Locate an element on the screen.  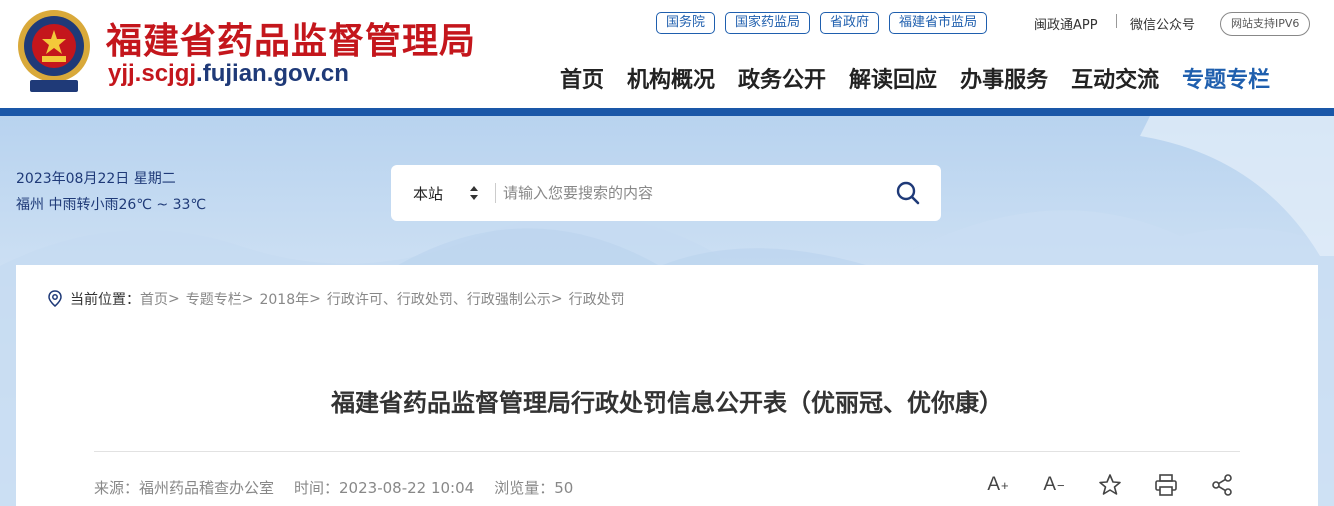
domain-prefix: yjj.scjgj is located at coordinates (152, 73).